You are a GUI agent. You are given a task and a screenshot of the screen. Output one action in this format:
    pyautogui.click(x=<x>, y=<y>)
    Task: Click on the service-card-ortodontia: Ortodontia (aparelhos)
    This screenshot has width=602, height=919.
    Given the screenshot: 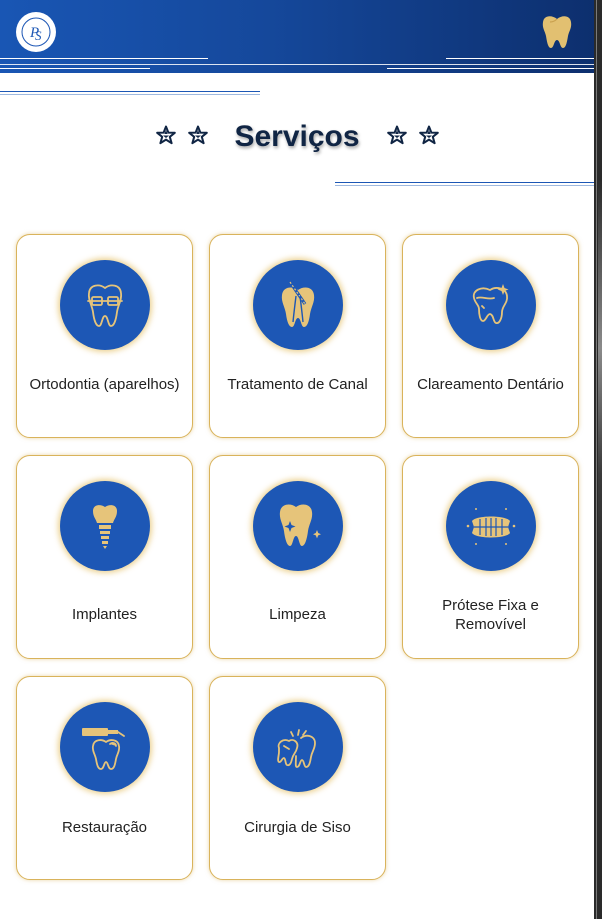 What is the action you would take?
    pyautogui.click(x=104, y=336)
    